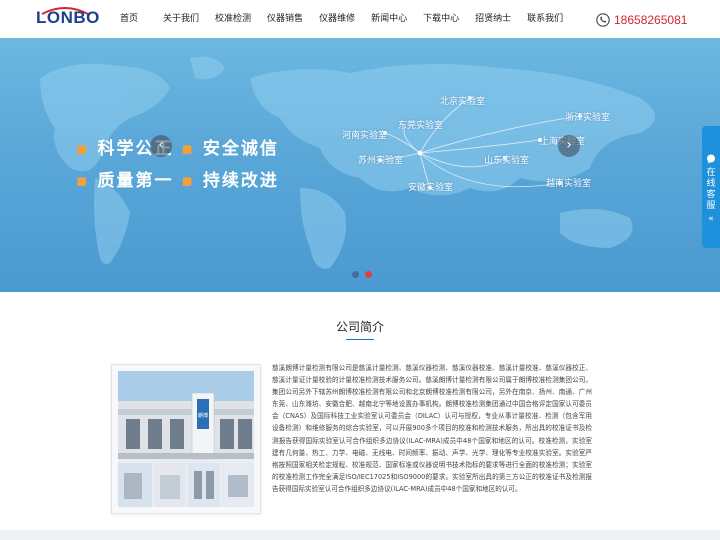 This screenshot has width=720, height=540. I want to click on online-service-float: 在线客服 «, so click(711, 187).